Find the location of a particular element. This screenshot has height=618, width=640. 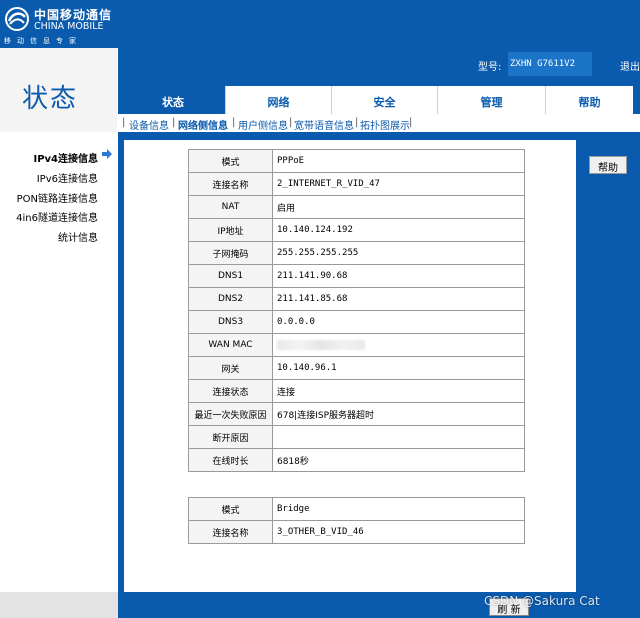

row-value: 启用 is located at coordinates (398, 207).